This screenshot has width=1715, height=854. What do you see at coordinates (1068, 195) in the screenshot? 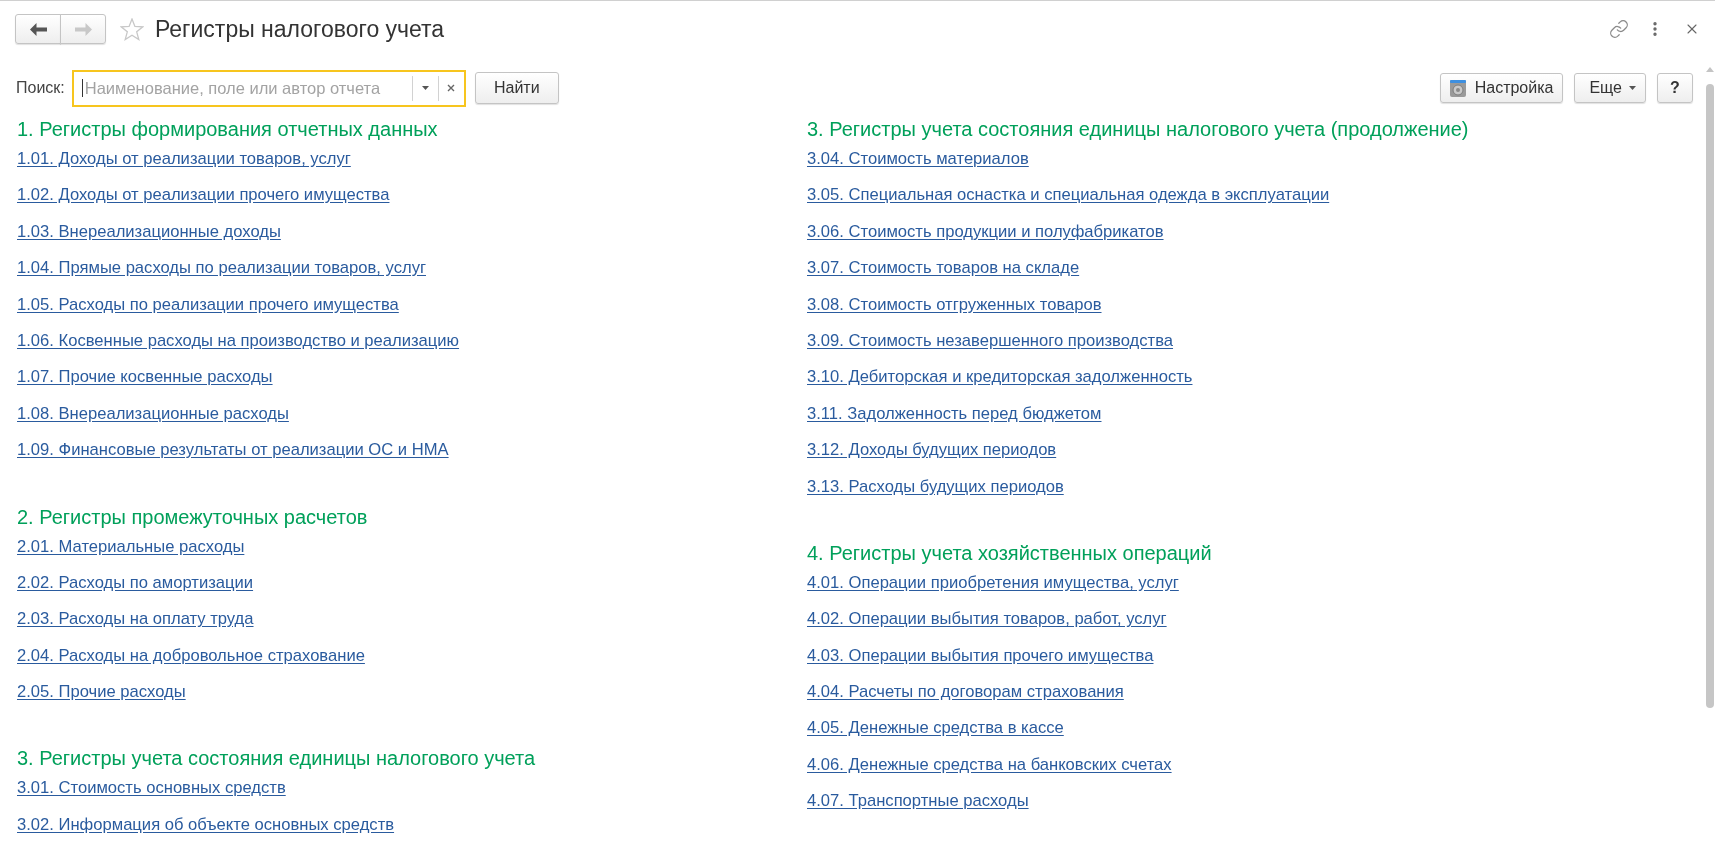
I see `report-link: 3.05. Специальная оснастка и специальная одежда в эксплуатации` at bounding box center [1068, 195].